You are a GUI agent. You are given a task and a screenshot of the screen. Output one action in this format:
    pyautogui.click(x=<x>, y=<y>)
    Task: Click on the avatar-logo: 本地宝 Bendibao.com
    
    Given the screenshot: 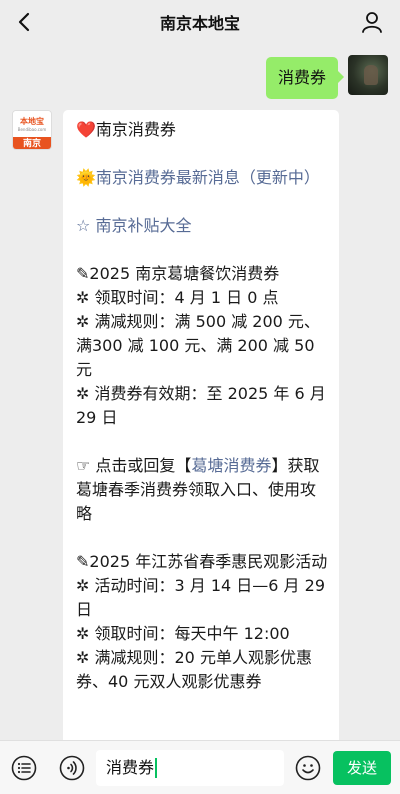 What is the action you would take?
    pyautogui.click(x=32, y=124)
    